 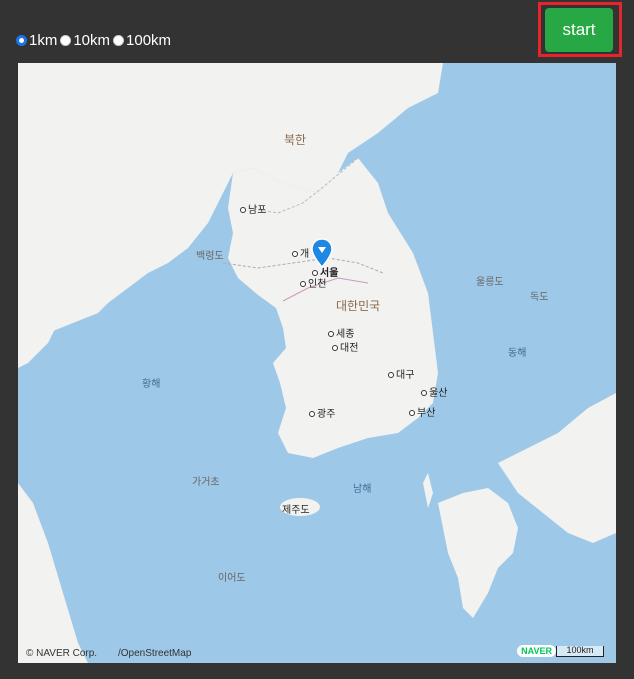 I want to click on label-busan: 부산, so click(x=422, y=411).